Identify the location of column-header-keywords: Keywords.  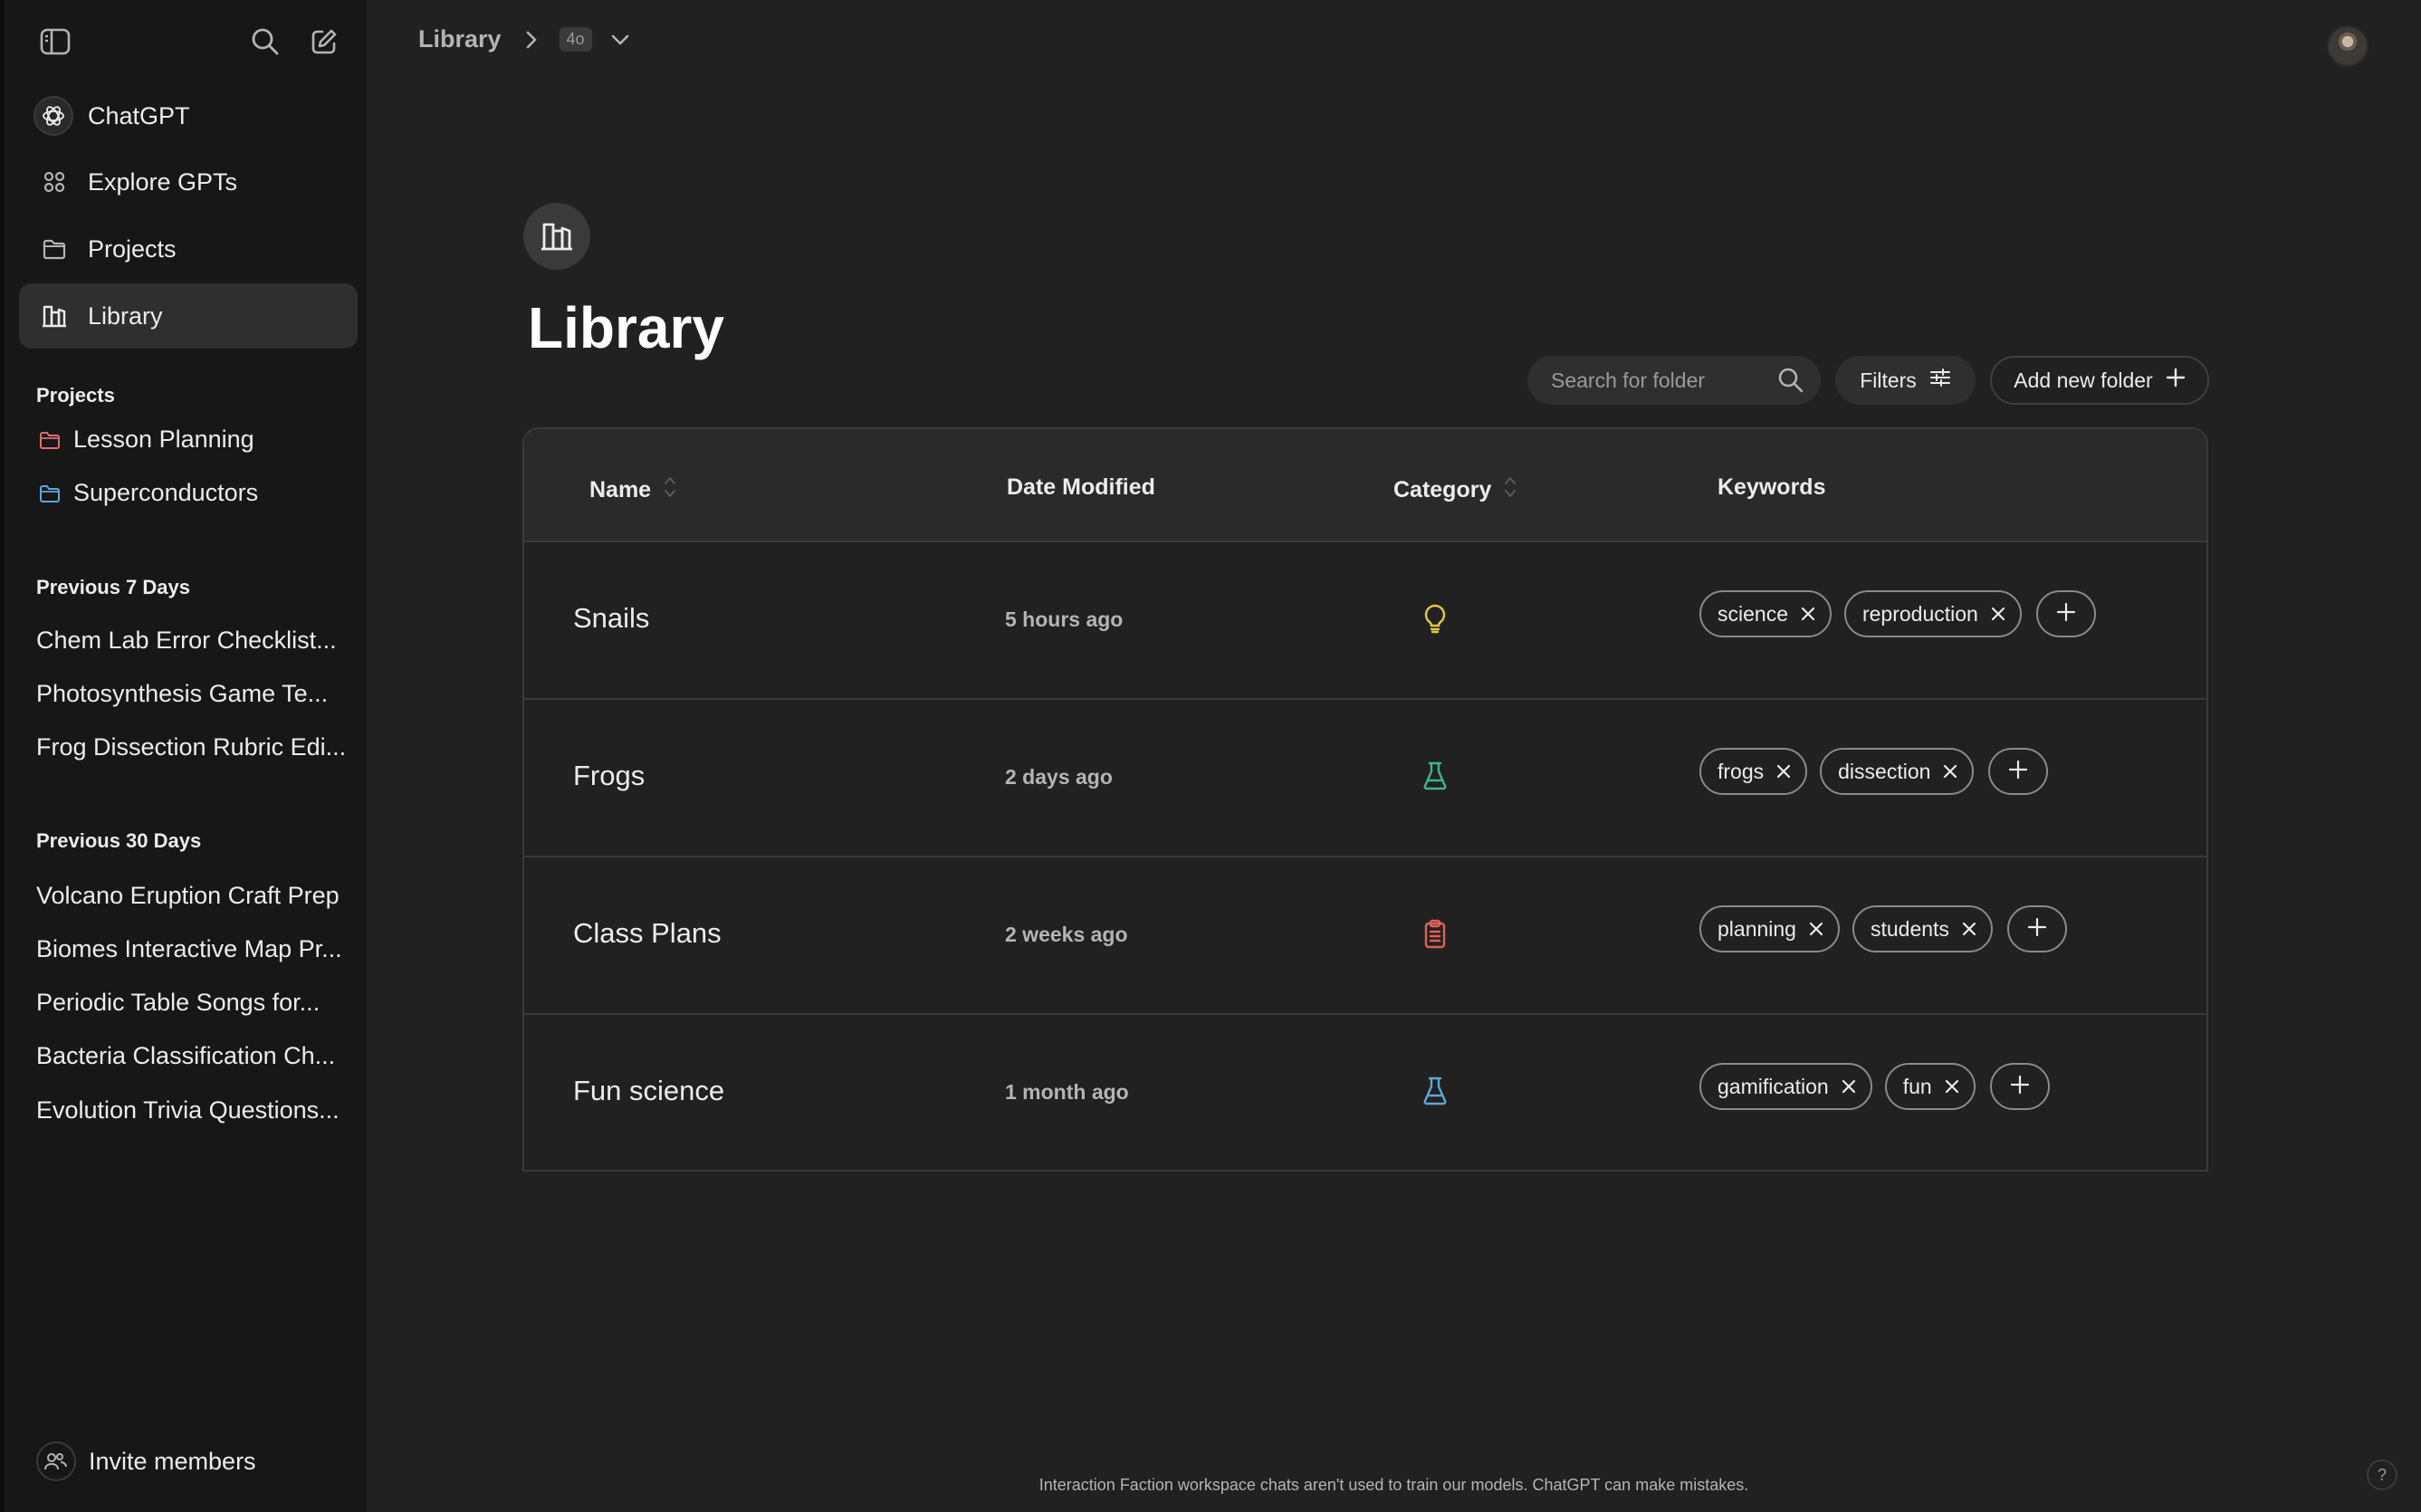
(1771, 487).